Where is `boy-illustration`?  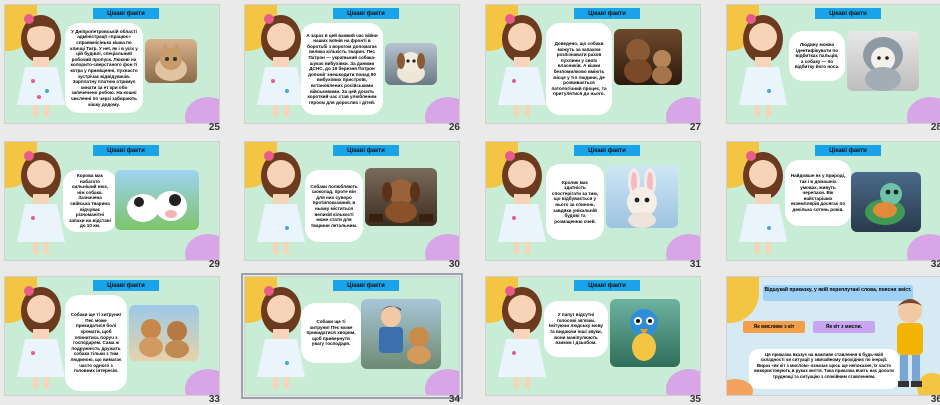 boy-illustration is located at coordinates (910, 343).